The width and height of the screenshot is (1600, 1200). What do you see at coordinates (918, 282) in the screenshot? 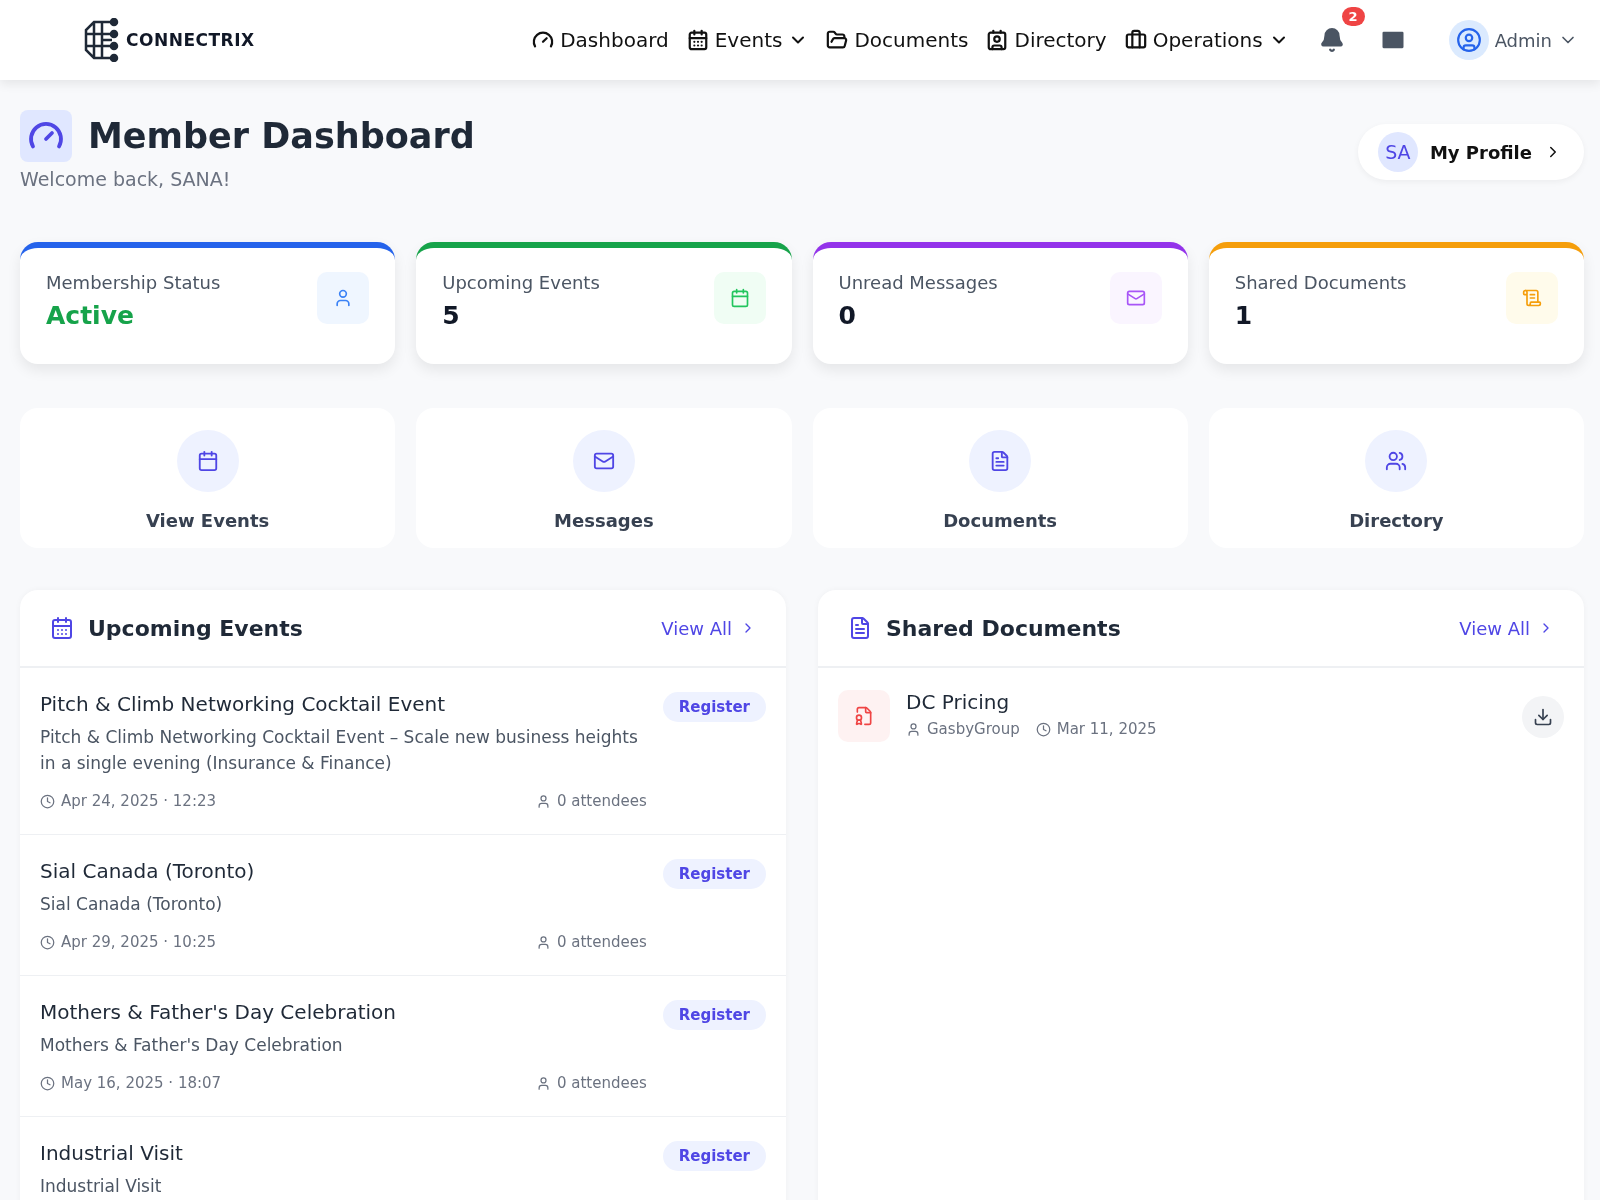
I see `stat-label: Unread Messages` at bounding box center [918, 282].